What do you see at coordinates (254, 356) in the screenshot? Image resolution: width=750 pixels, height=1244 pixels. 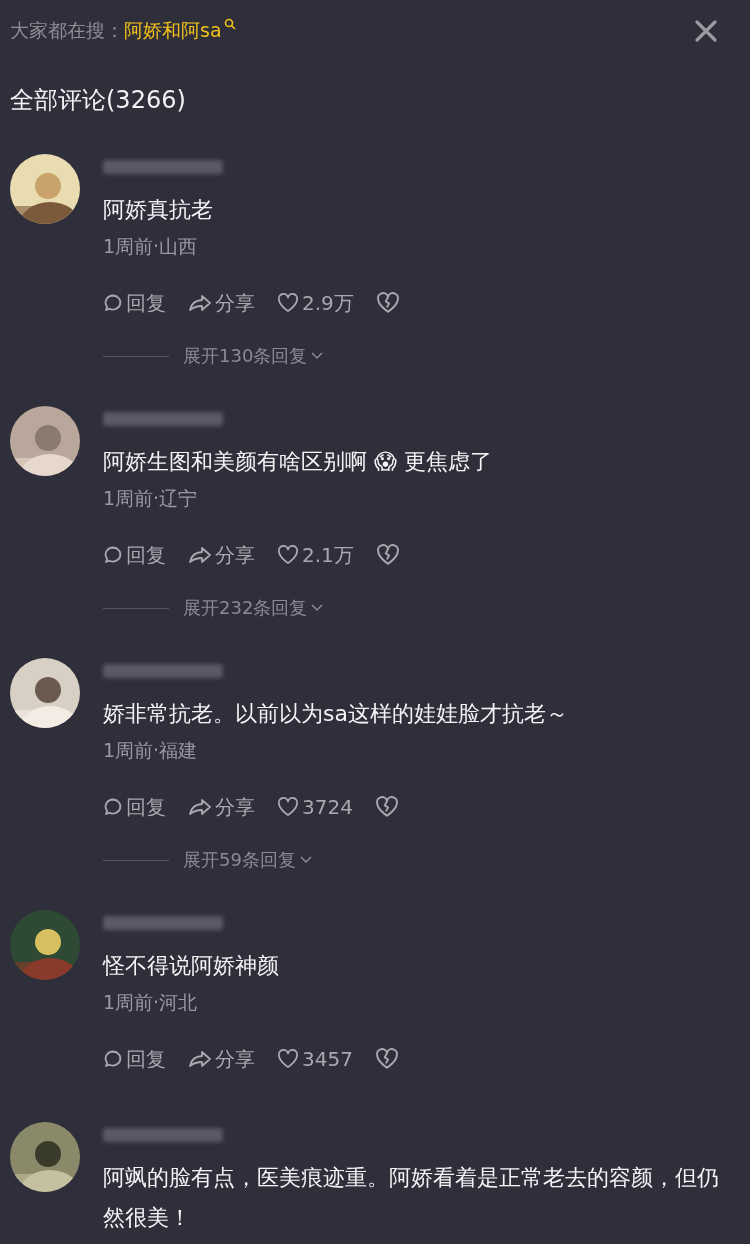 I see `expand-replies-link: 展开130条回复` at bounding box center [254, 356].